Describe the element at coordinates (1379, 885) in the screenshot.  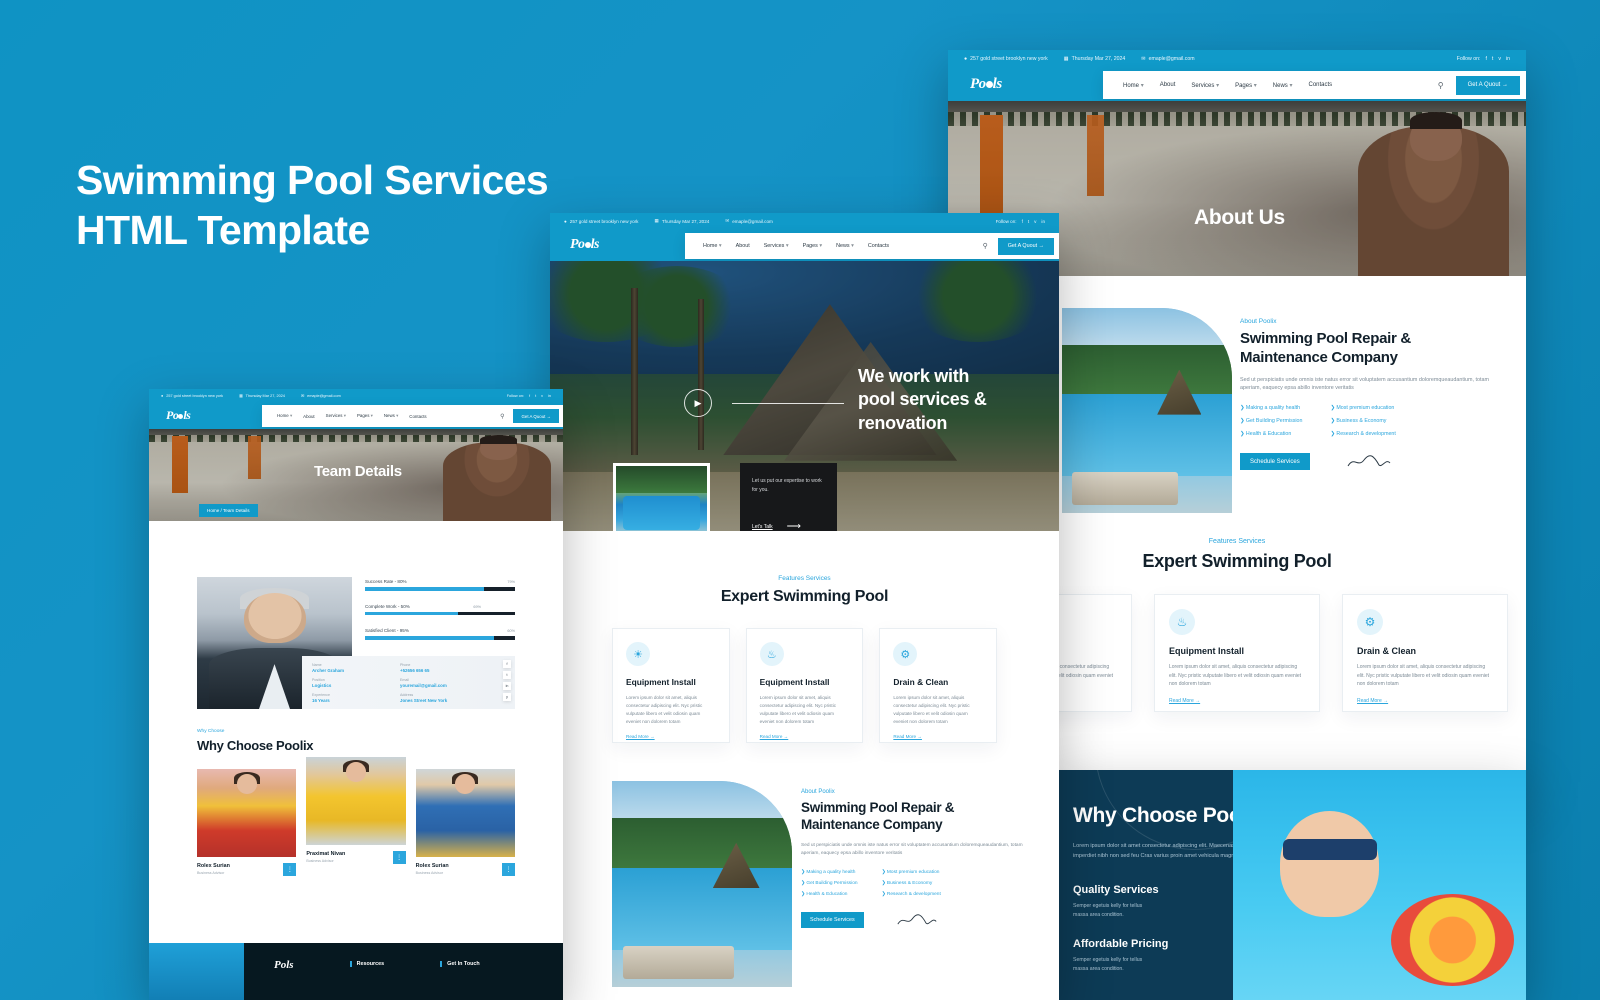
I see `kid-swimmer-photo` at that location.